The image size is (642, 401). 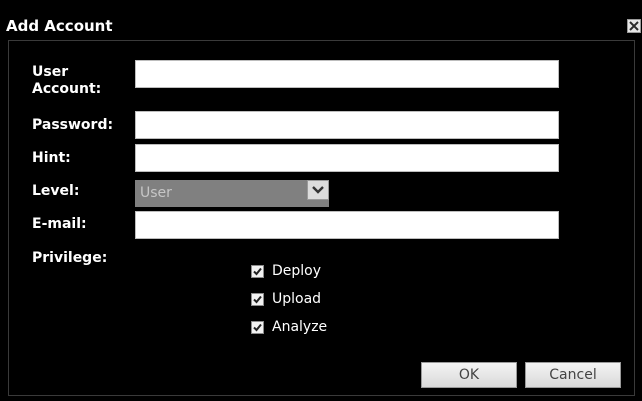 What do you see at coordinates (59, 26) in the screenshot?
I see `dialog-title: Add Account` at bounding box center [59, 26].